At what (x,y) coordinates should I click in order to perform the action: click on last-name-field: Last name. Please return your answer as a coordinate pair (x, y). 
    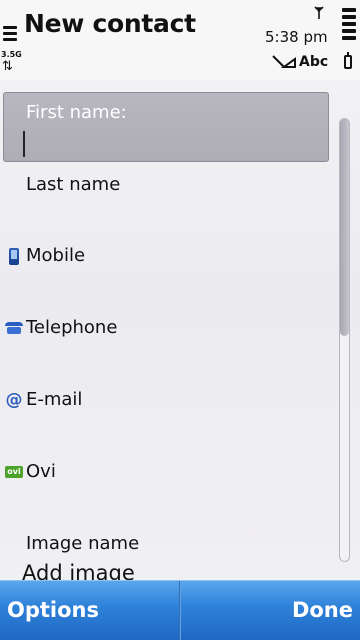
    Looking at the image, I should click on (167, 192).